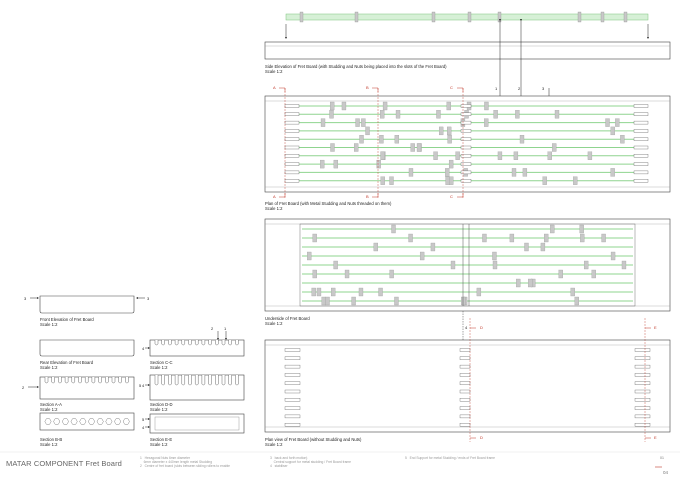 The image size is (680, 481). What do you see at coordinates (195, 387) in the screenshot?
I see `section-dd` at bounding box center [195, 387].